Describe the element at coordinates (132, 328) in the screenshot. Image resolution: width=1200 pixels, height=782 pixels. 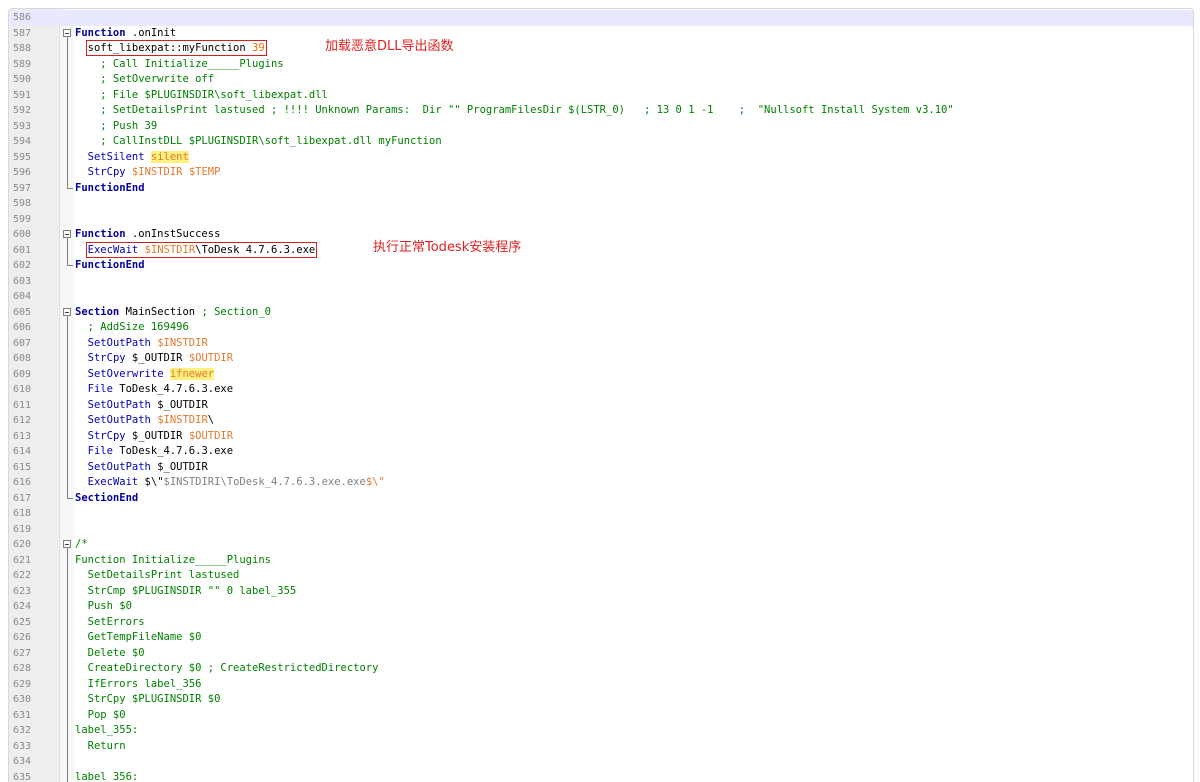
I see `code-text: ; AddSize 169496` at that location.